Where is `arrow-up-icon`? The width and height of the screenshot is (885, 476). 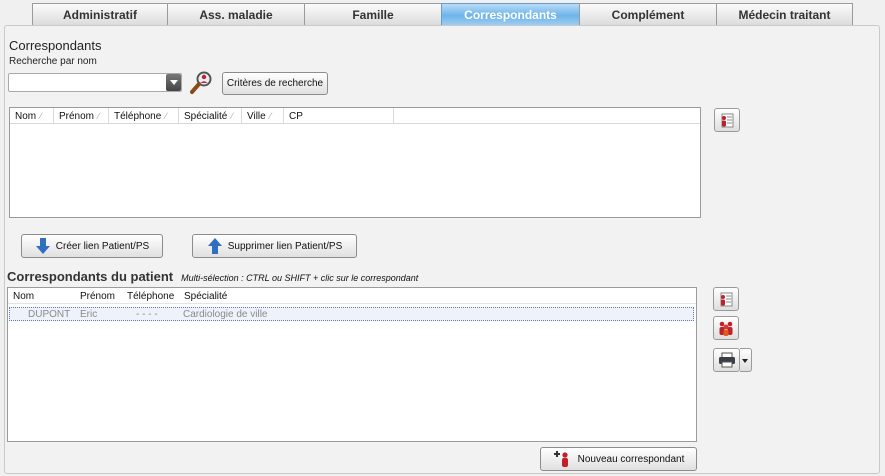 arrow-up-icon is located at coordinates (214, 246).